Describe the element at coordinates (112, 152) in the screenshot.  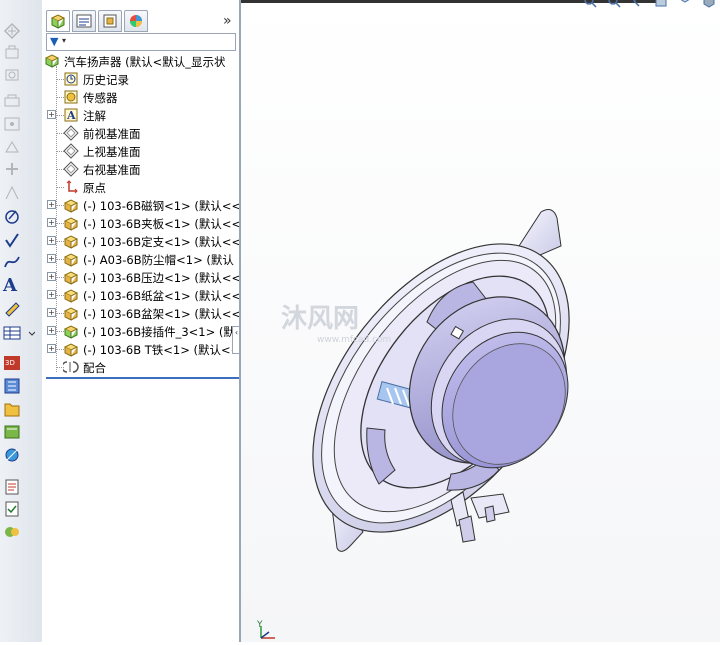
I see `tree-item-label: 上视基准面` at that location.